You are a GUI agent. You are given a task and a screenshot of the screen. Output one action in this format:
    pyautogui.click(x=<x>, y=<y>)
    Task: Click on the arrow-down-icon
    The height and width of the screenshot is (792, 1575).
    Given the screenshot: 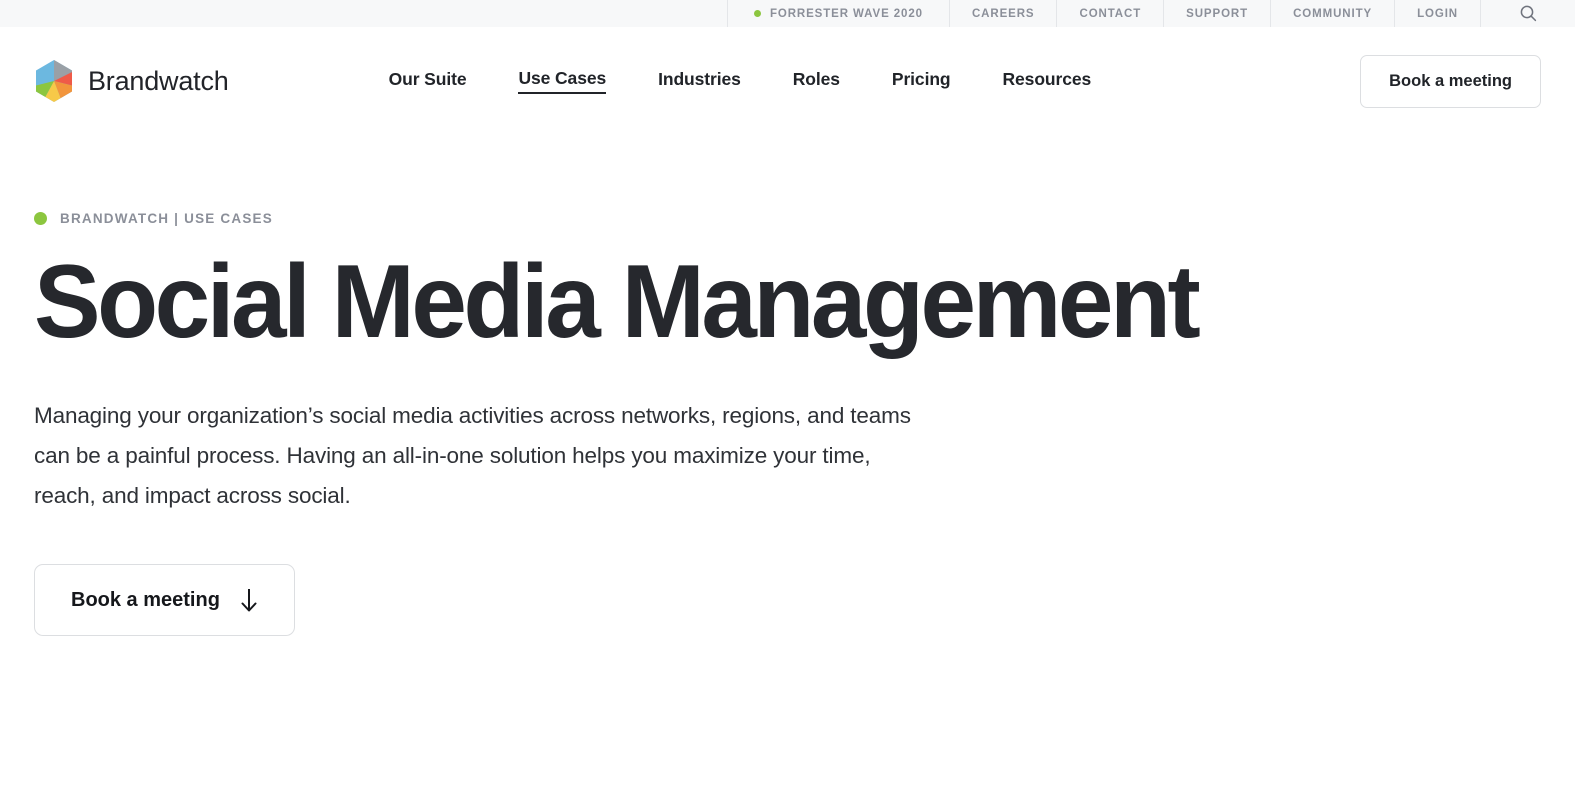 What is the action you would take?
    pyautogui.click(x=249, y=600)
    